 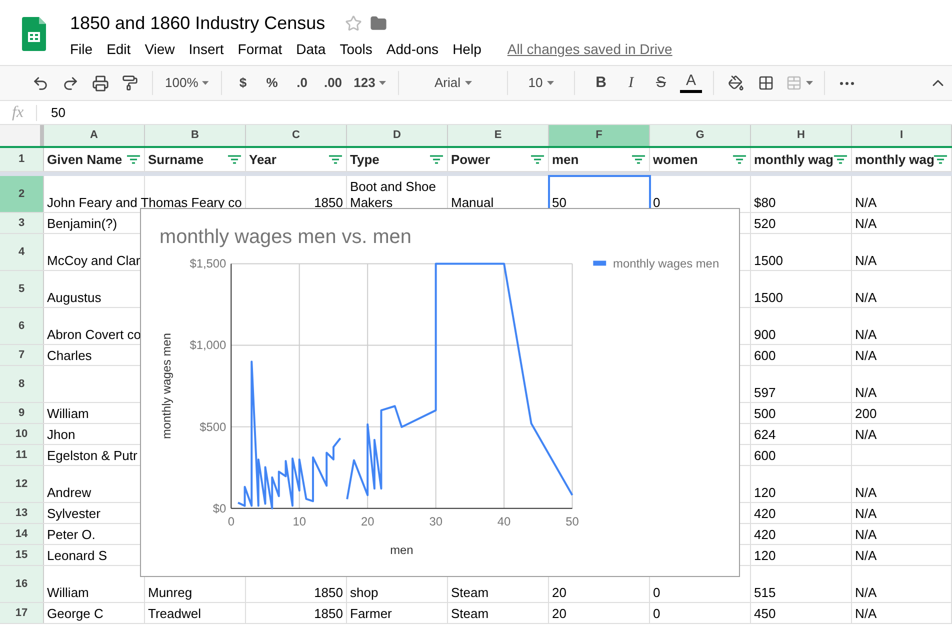 I want to click on menu-item: View, so click(x=159, y=49).